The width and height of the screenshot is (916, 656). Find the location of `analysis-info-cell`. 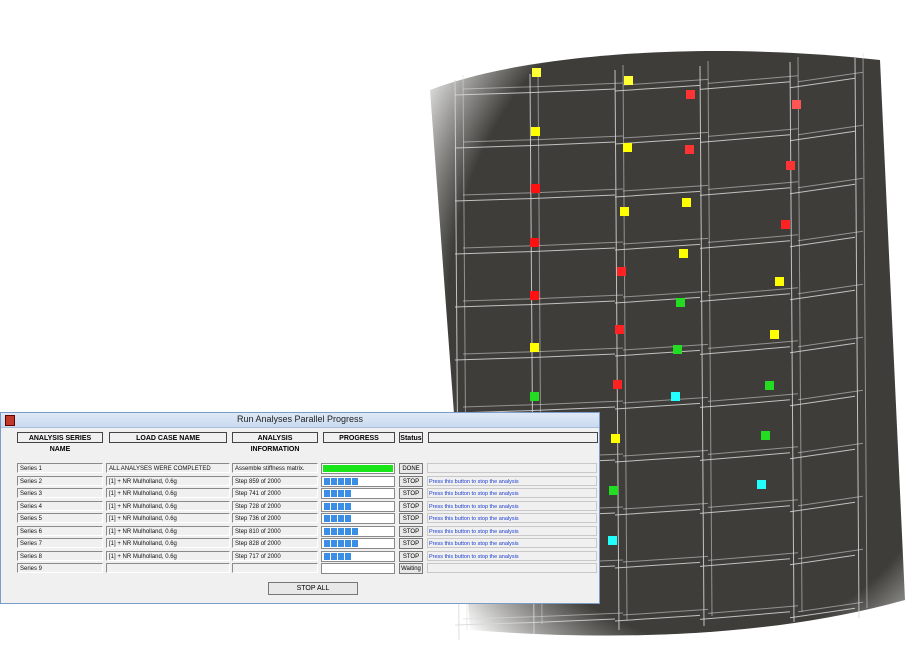

analysis-info-cell is located at coordinates (275, 568).